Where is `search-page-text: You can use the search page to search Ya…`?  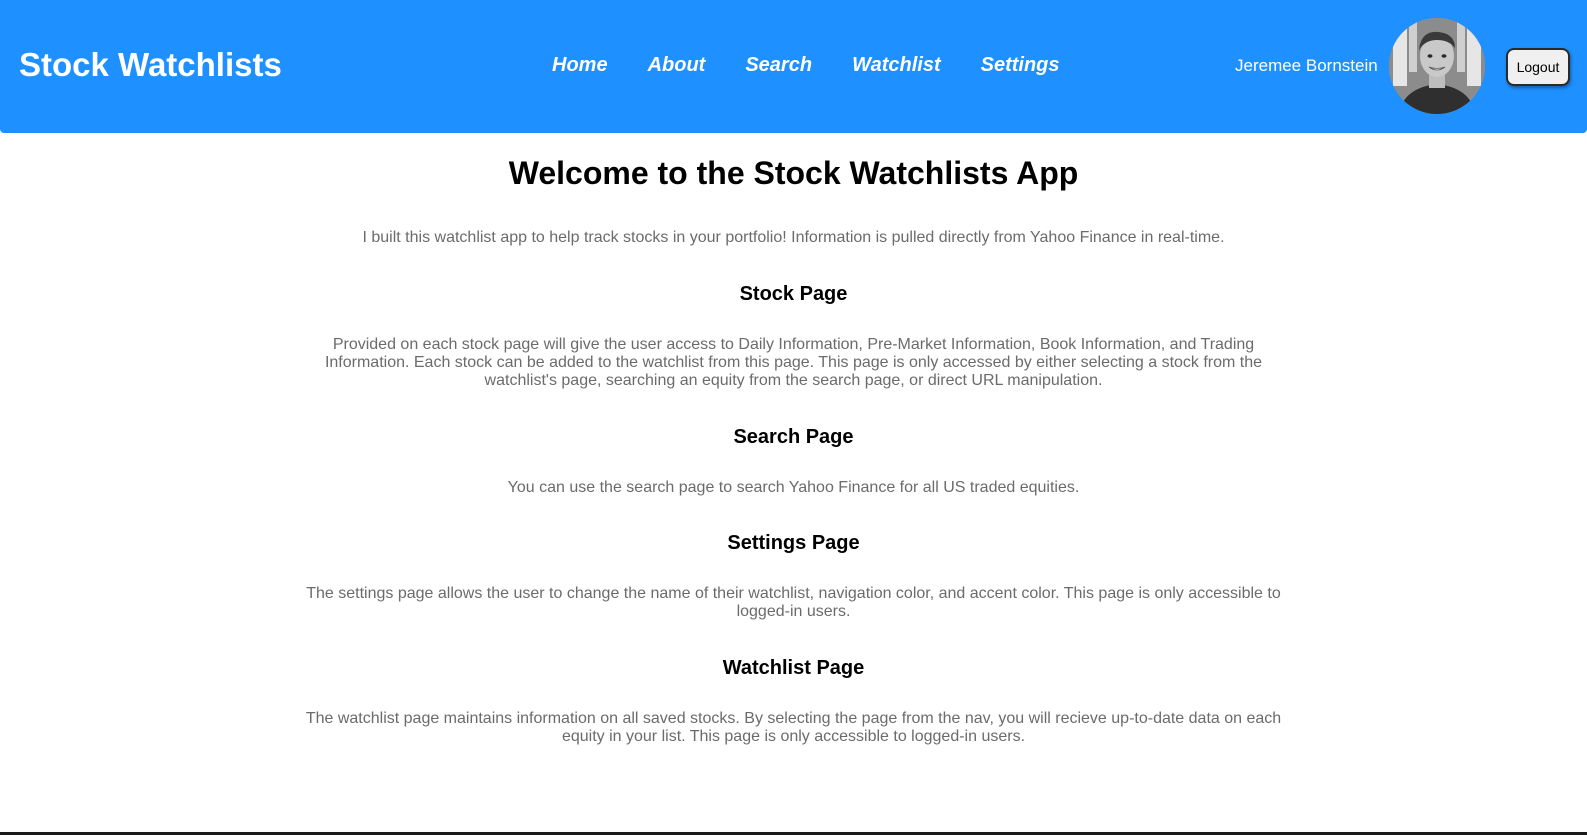
search-page-text: You can use the search page to search Ya… is located at coordinates (793, 487).